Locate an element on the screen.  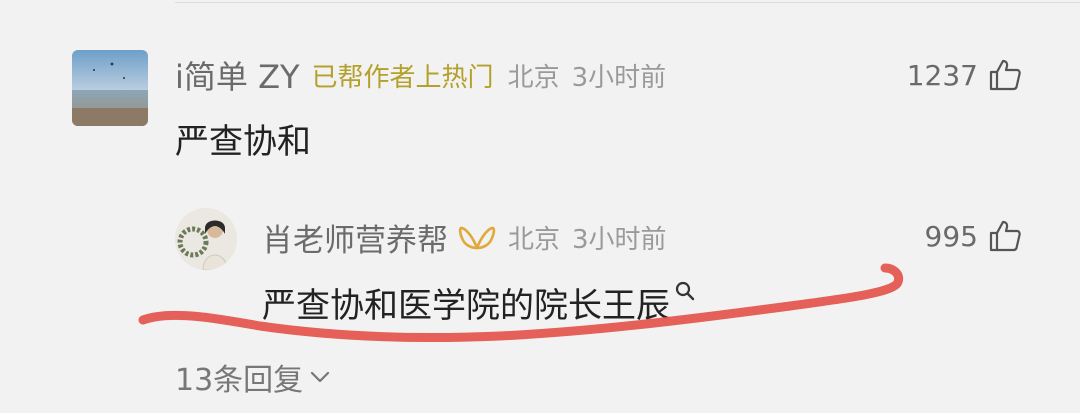
like-count: 1237 is located at coordinates (942, 75).